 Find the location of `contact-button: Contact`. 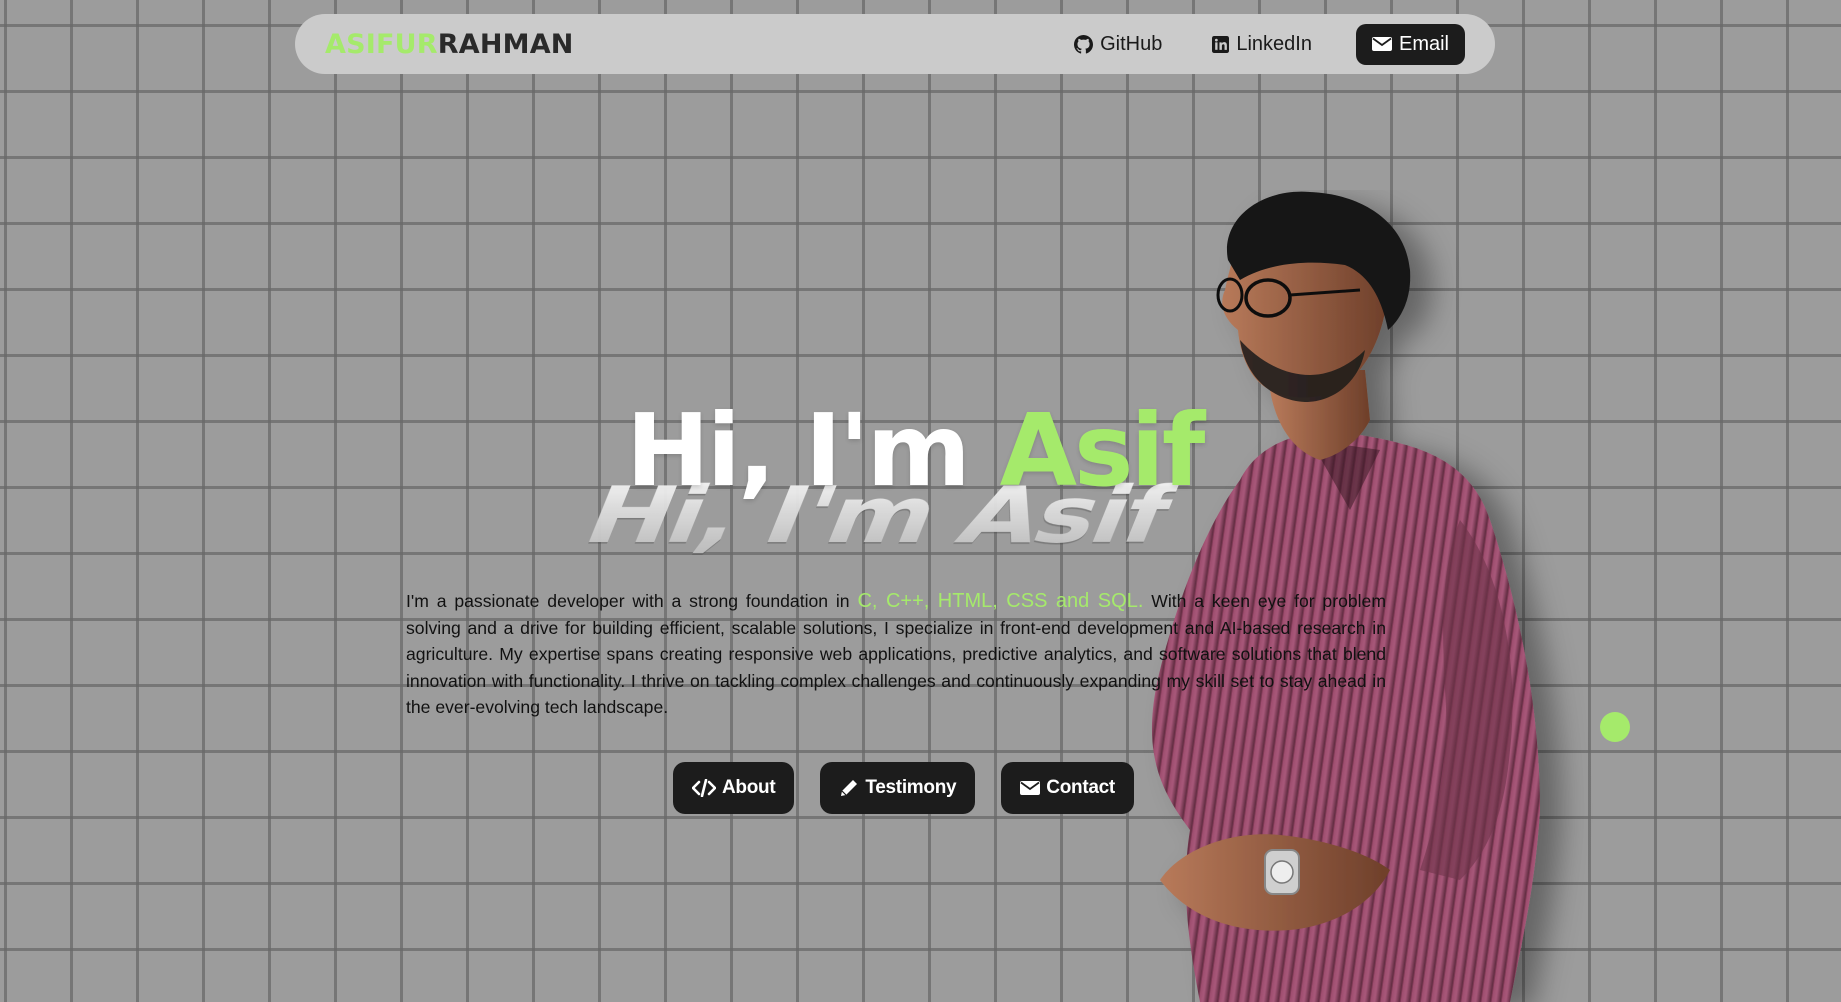

contact-button: Contact is located at coordinates (1067, 788).